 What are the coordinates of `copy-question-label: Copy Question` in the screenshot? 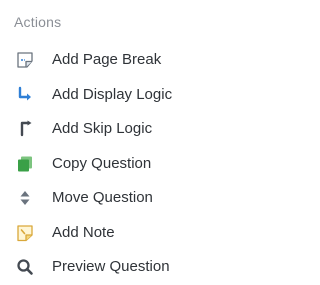 It's located at (102, 163).